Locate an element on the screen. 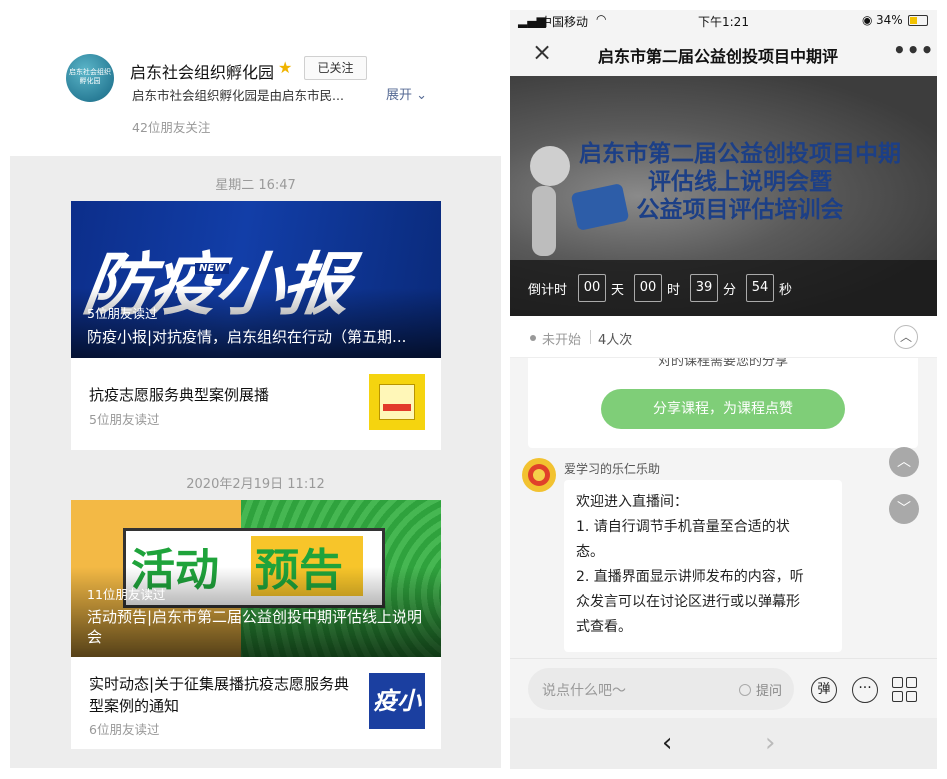 Image resolution: width=947 pixels, height=779 pixels. danmu-button: 弹 is located at coordinates (824, 690).